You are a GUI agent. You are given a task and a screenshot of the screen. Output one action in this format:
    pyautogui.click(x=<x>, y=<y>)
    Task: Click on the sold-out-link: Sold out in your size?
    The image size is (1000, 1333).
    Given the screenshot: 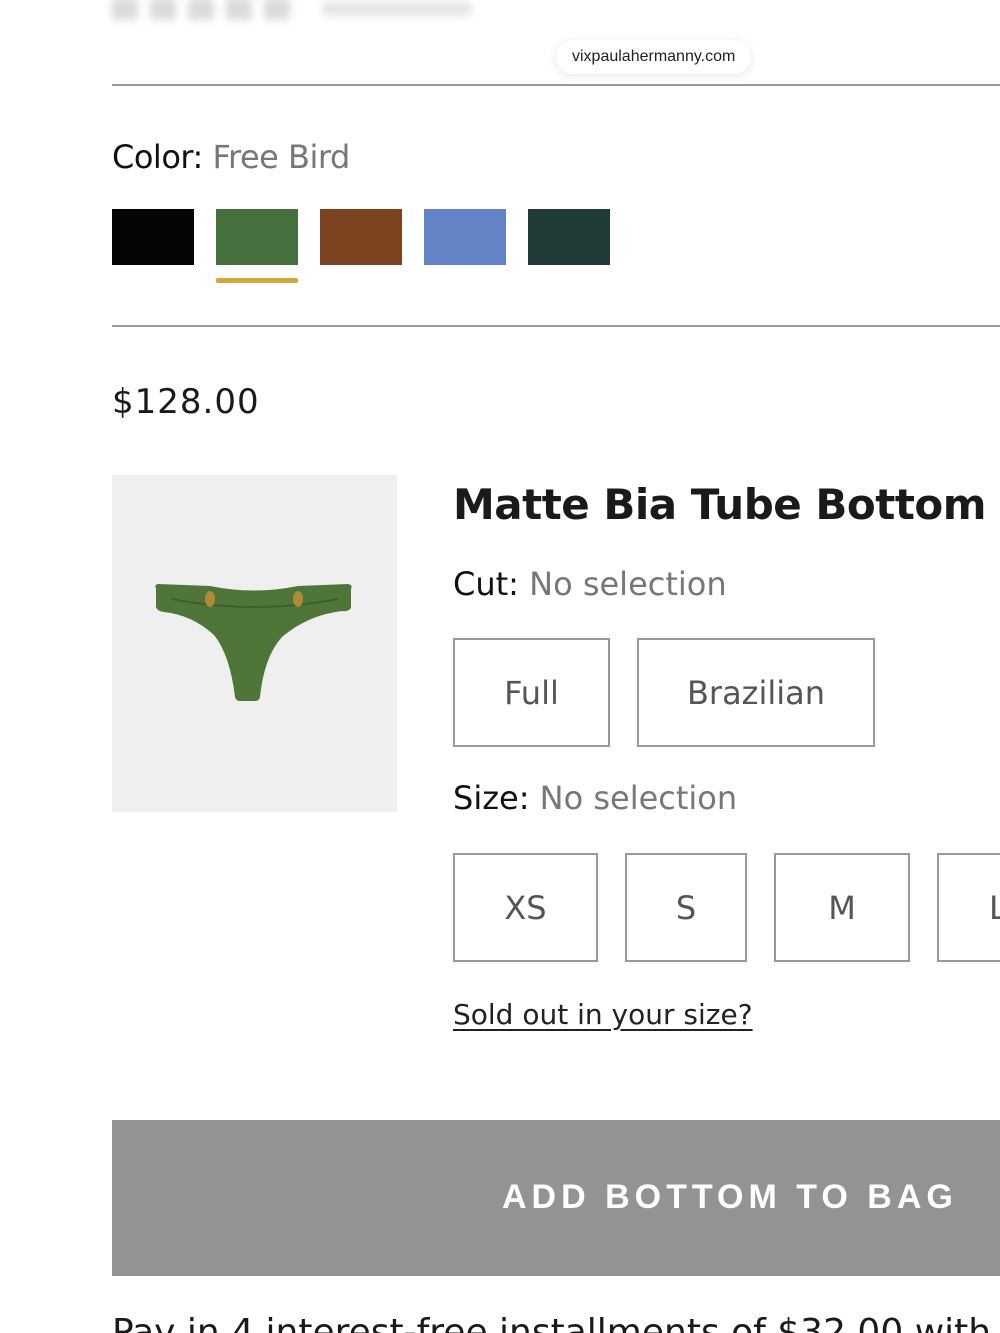 What is the action you would take?
    pyautogui.click(x=603, y=1014)
    